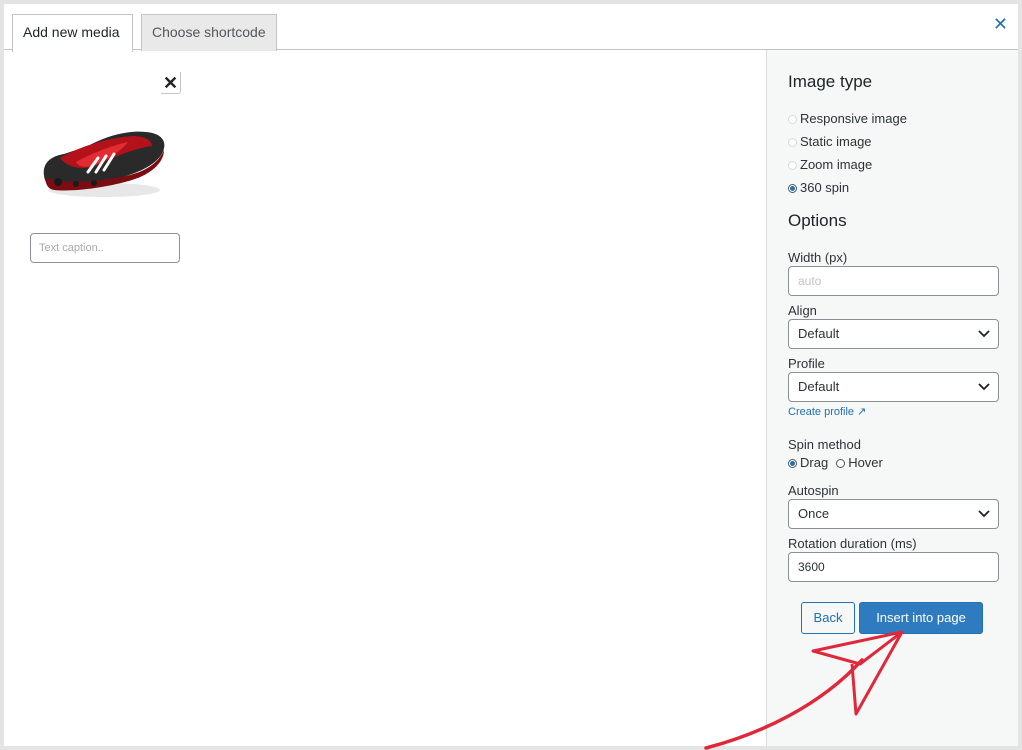 The height and width of the screenshot is (750, 1022). Describe the element at coordinates (893, 281) in the screenshot. I see `width-input: auto` at that location.